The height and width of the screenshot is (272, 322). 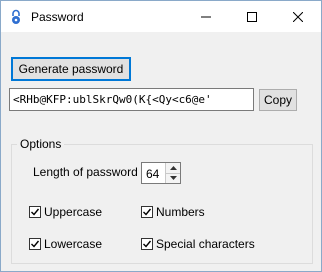 I want to click on close-icon, so click(x=298, y=16).